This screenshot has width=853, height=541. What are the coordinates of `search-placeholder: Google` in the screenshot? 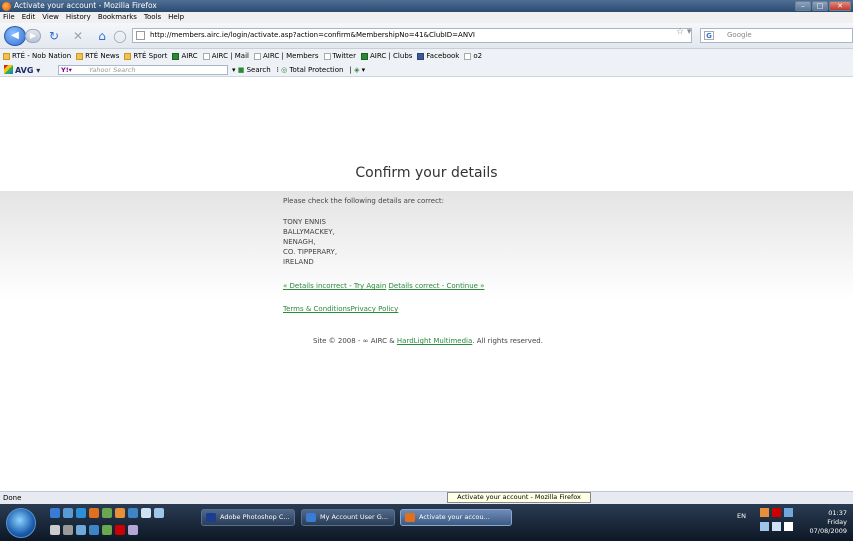 It's located at (739, 35).